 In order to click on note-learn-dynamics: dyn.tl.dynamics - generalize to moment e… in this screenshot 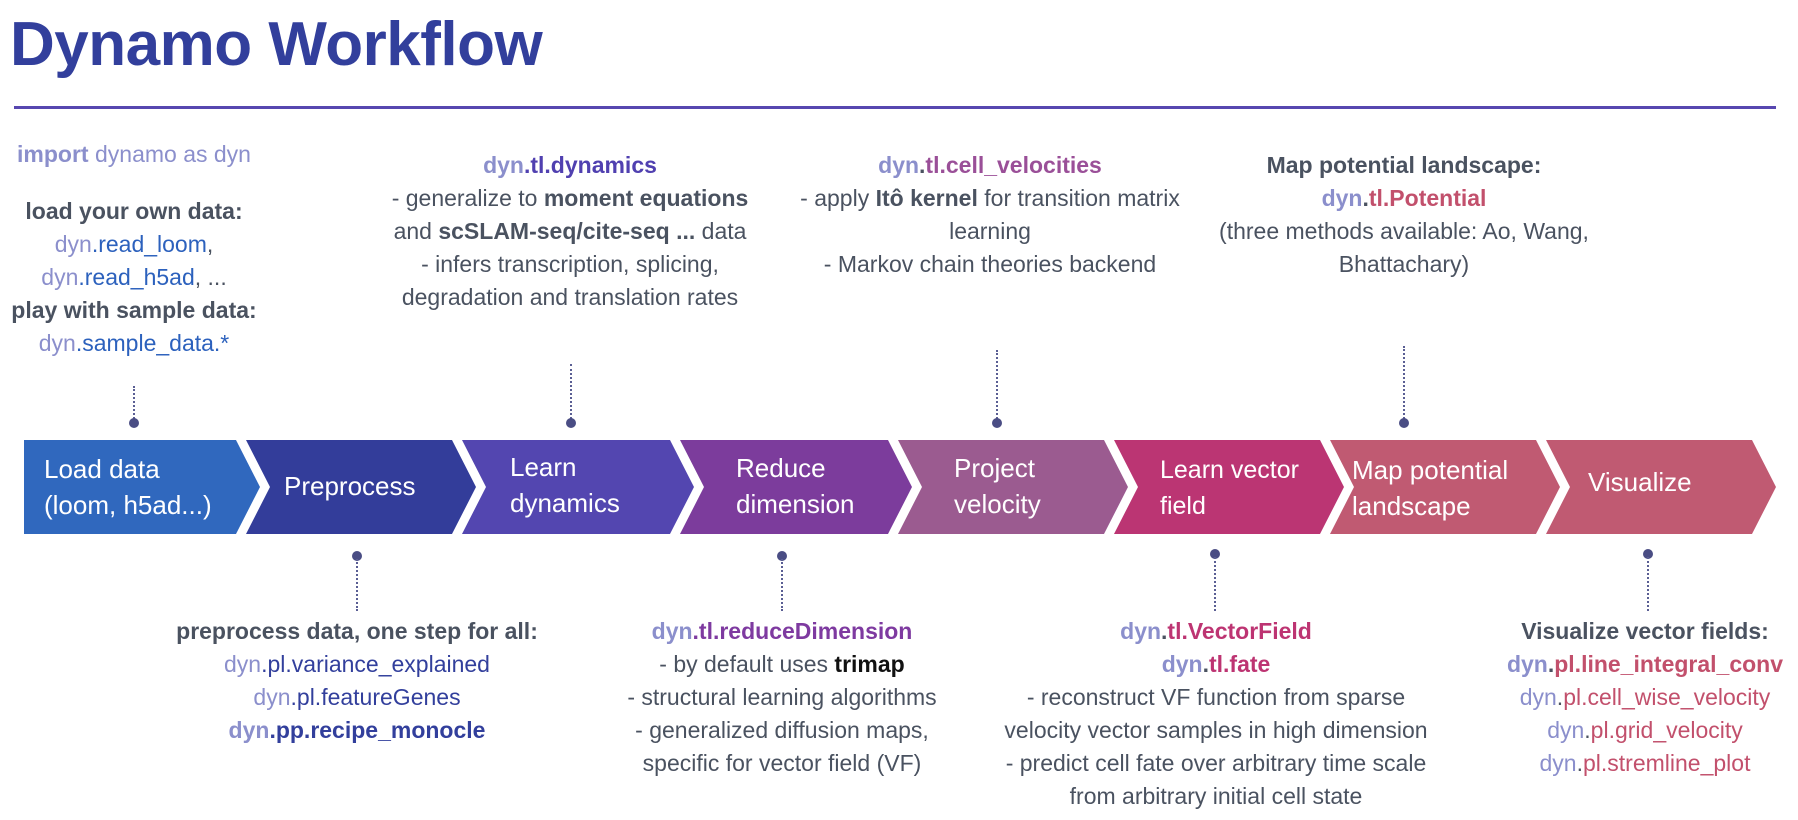, I will do `click(570, 231)`.